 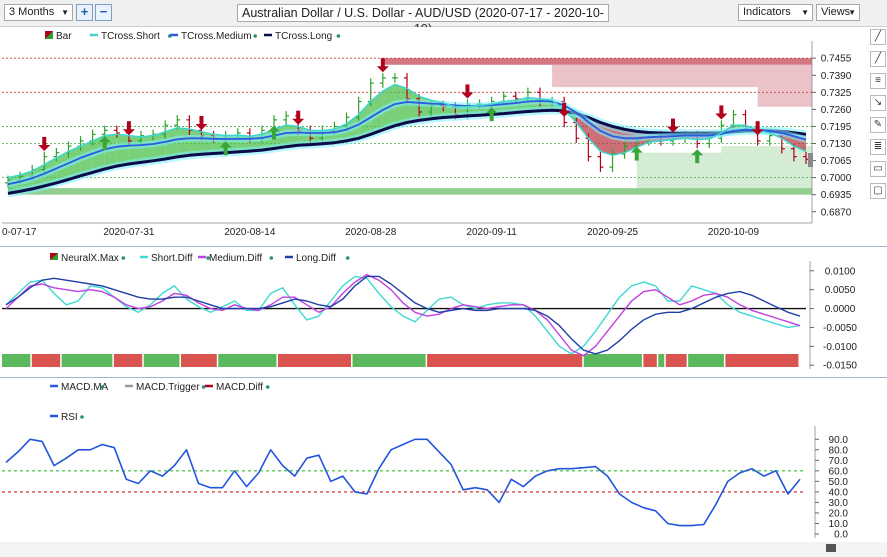 What do you see at coordinates (443, 549) in the screenshot?
I see `h-scrollbar` at bounding box center [443, 549].